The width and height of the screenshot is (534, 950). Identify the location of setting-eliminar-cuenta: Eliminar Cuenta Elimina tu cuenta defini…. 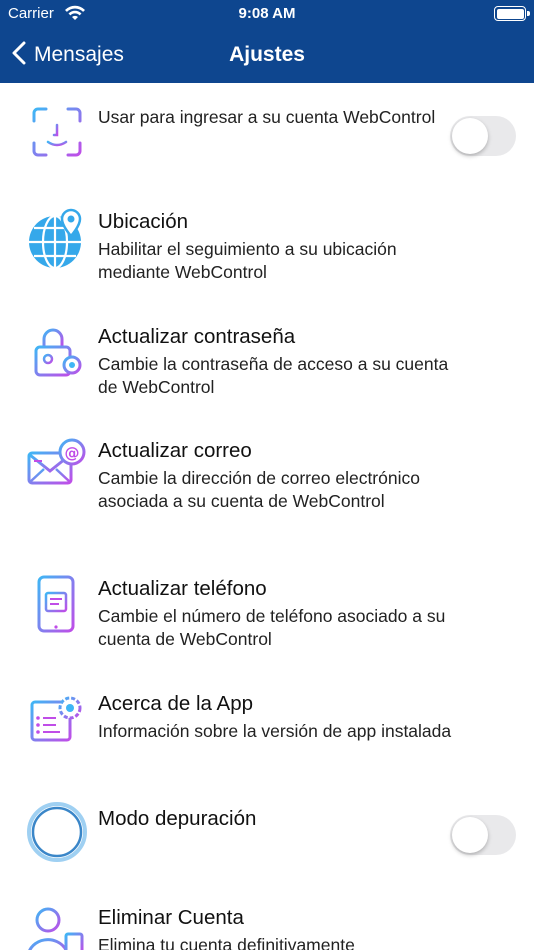
(267, 924).